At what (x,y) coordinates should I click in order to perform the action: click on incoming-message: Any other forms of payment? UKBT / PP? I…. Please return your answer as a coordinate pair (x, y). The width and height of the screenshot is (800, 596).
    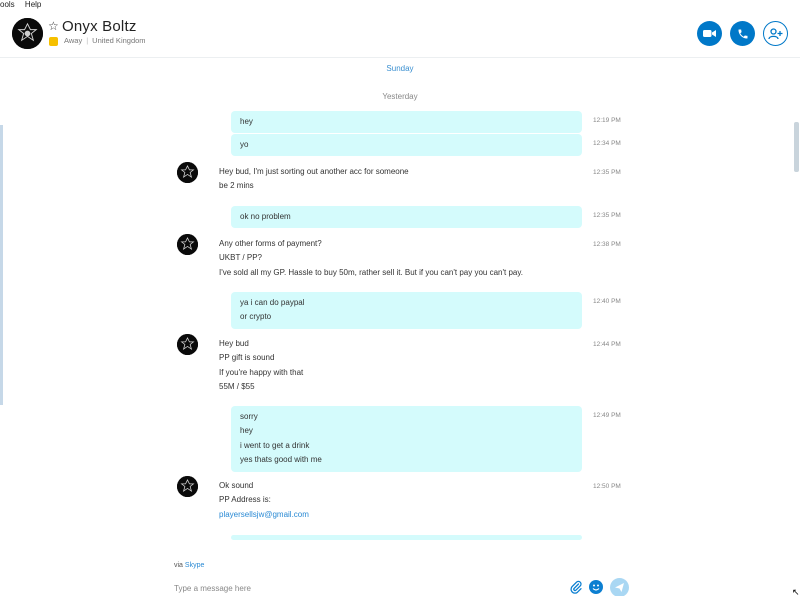
    Looking at the image, I should click on (404, 258).